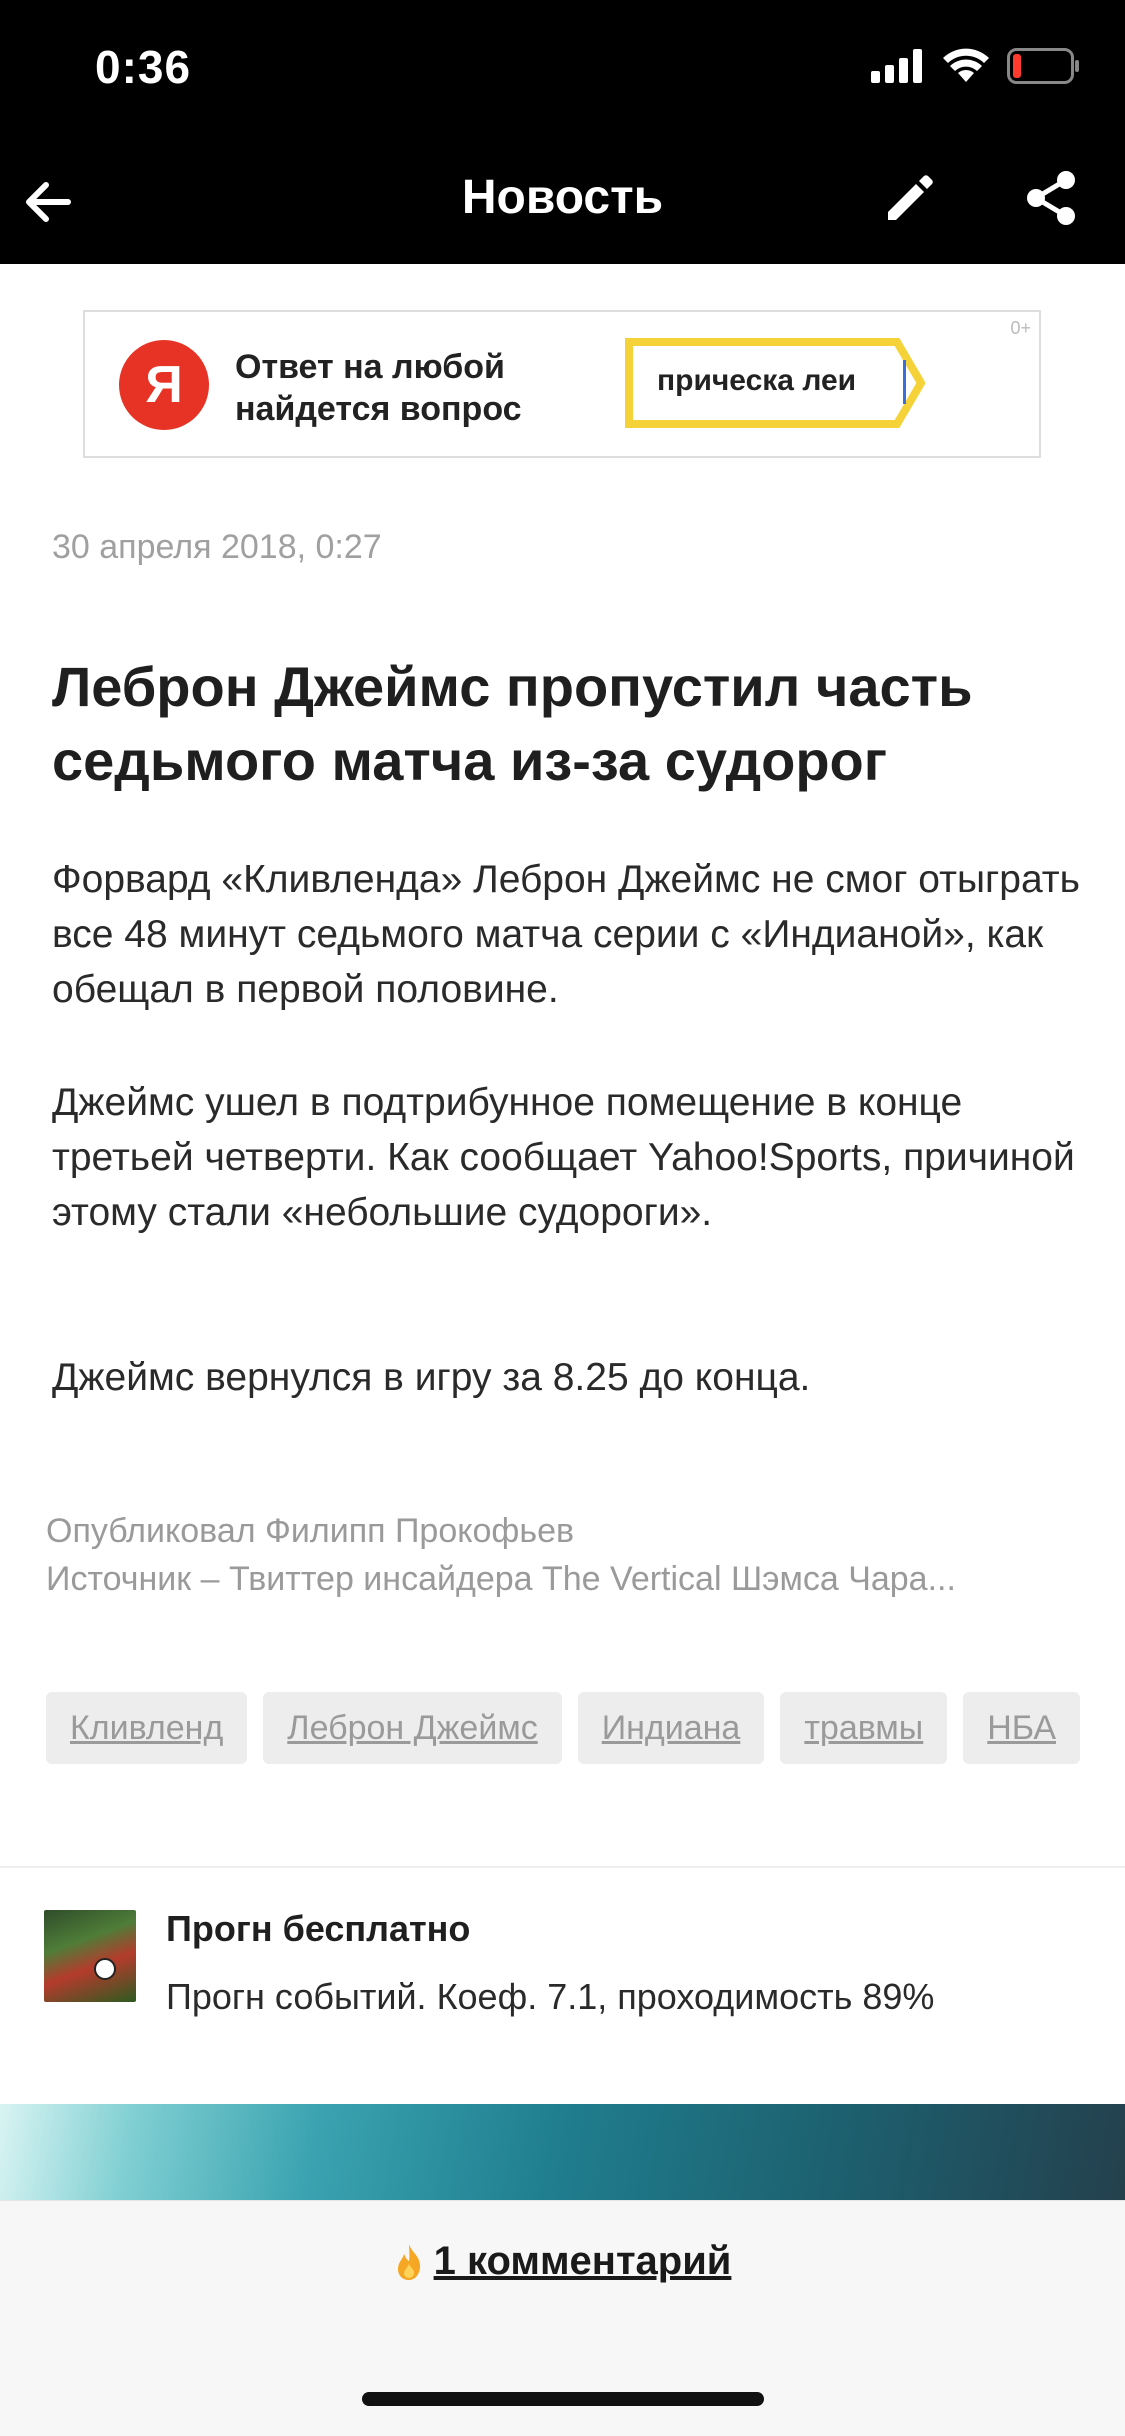  What do you see at coordinates (966, 65) in the screenshot?
I see `wifi-icon` at bounding box center [966, 65].